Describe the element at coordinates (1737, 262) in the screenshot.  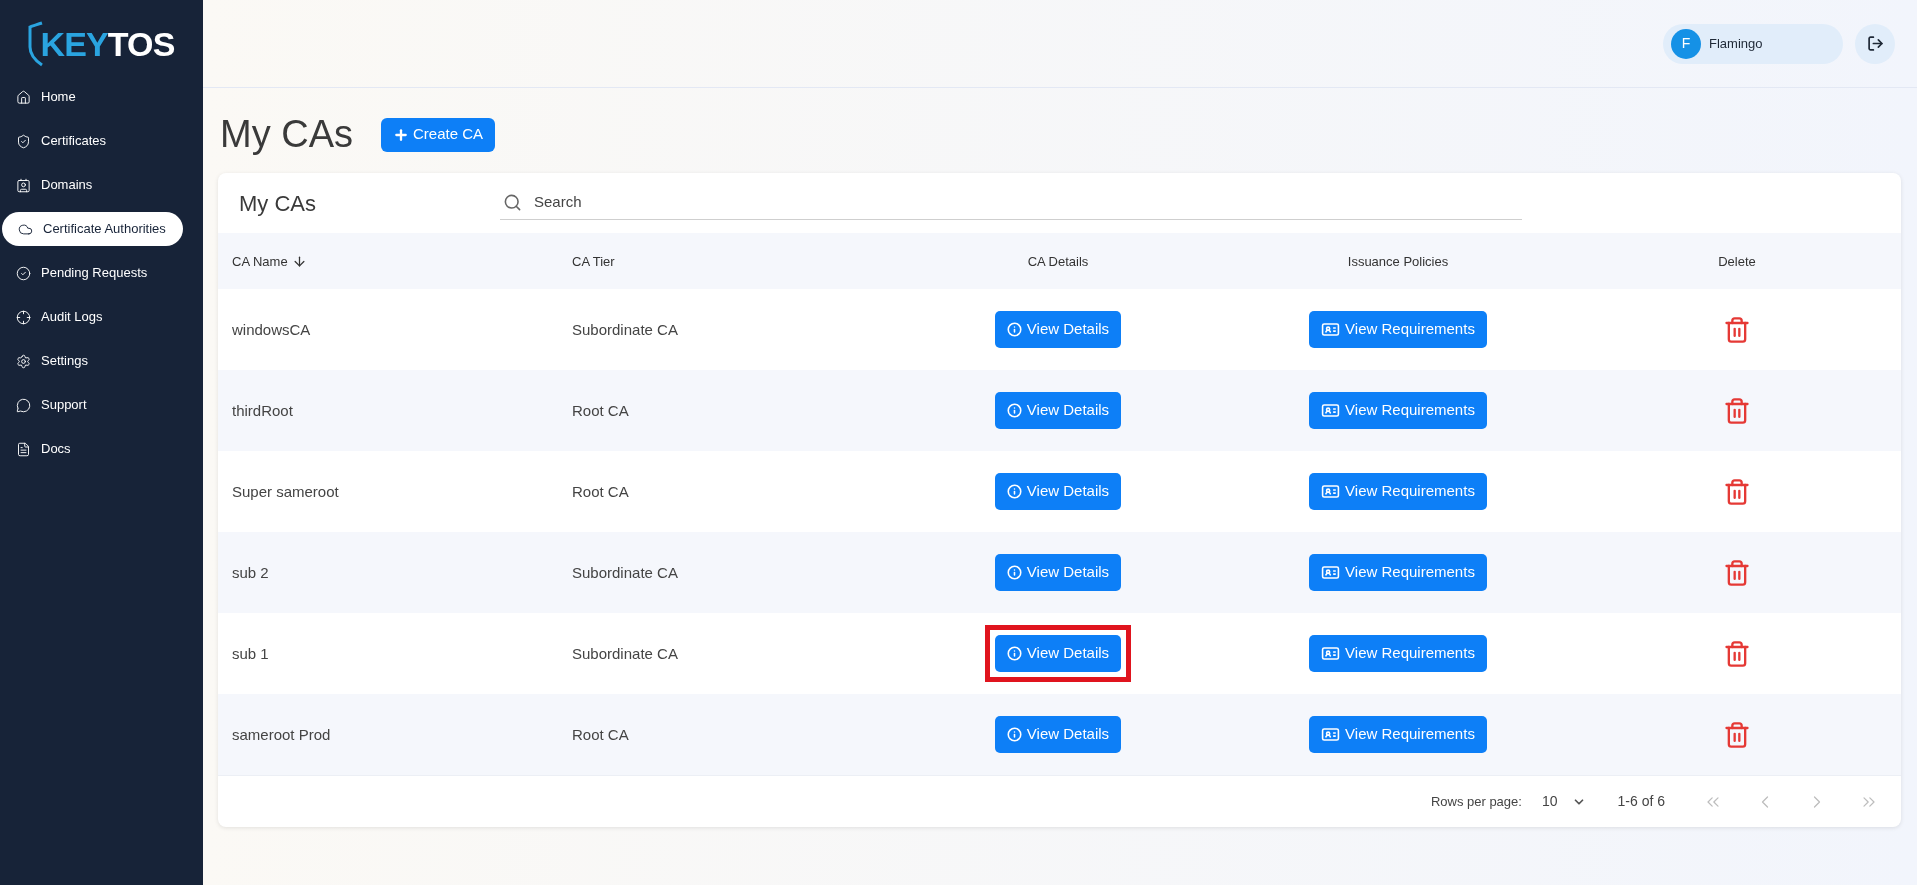
I see `column-header: Delete` at that location.